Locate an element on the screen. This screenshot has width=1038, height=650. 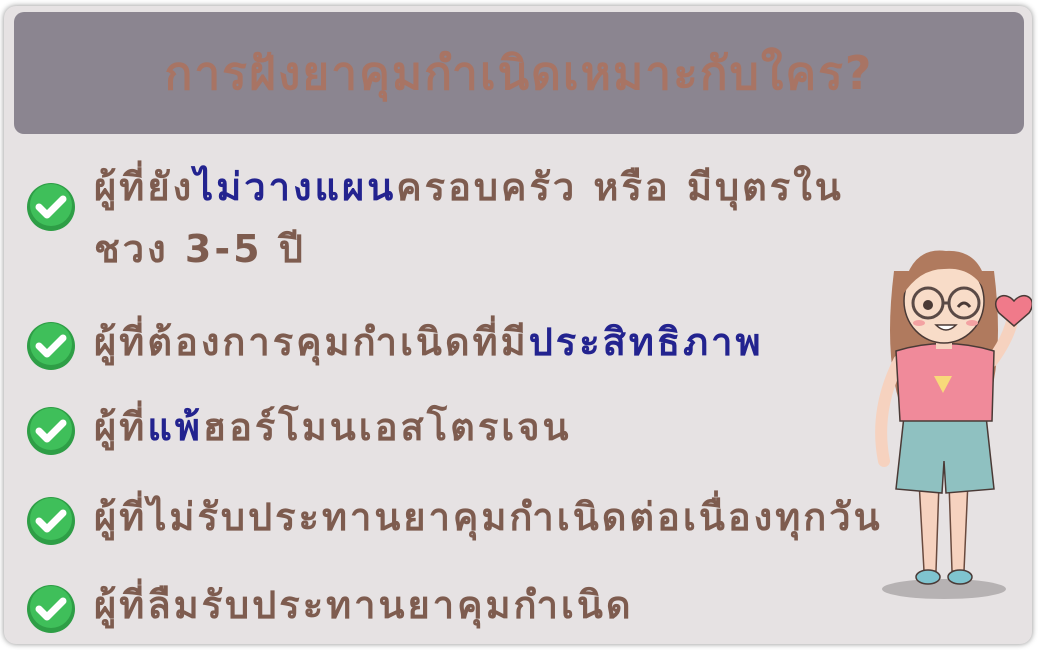
highlight-text: ไม่วางแผน is located at coordinates (295, 187).